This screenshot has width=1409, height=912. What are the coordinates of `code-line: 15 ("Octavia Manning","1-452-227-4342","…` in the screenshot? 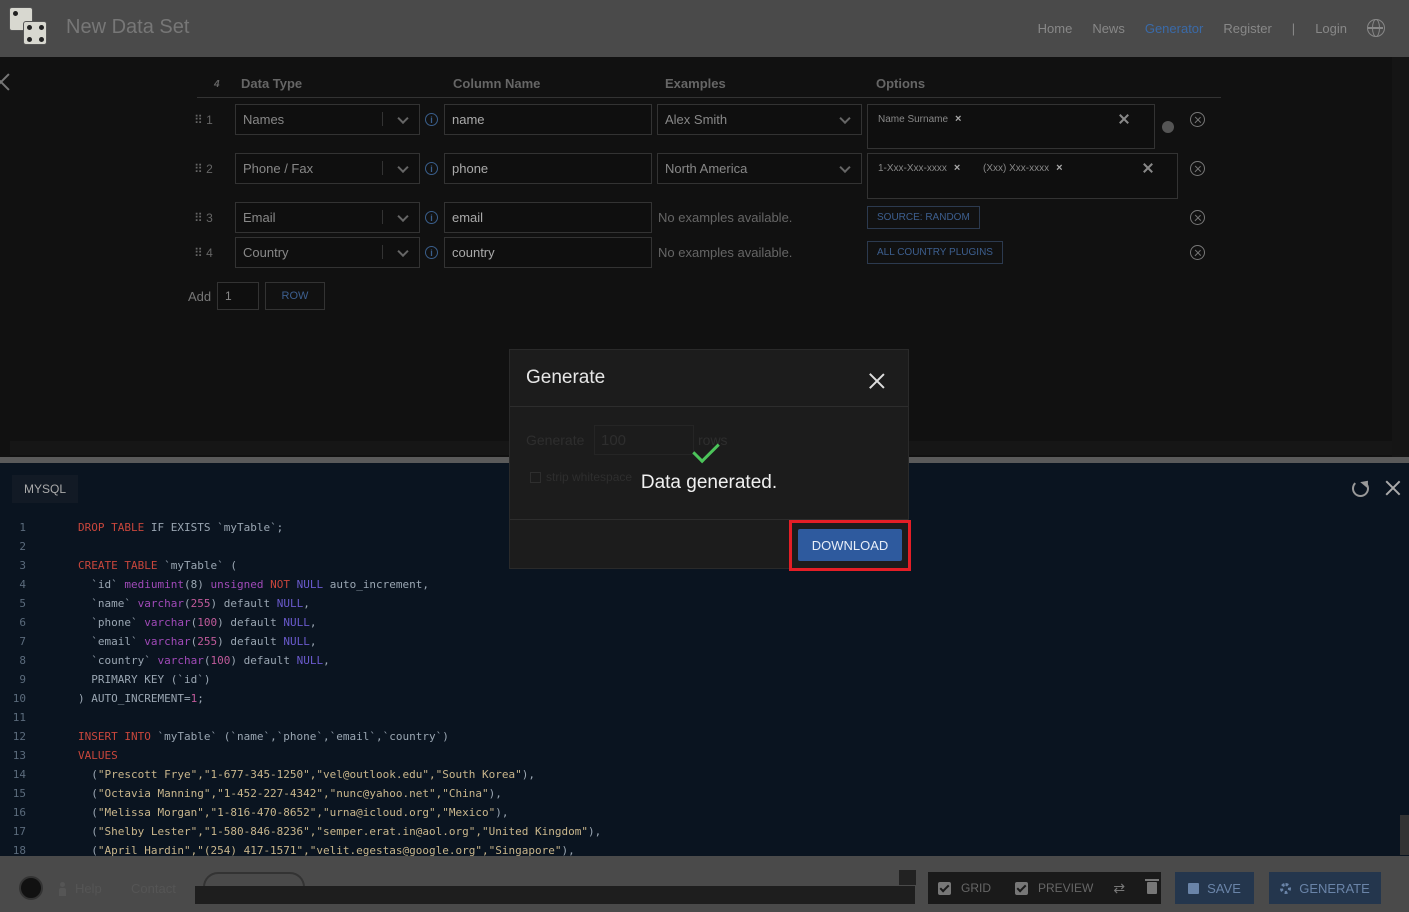 It's located at (695, 793).